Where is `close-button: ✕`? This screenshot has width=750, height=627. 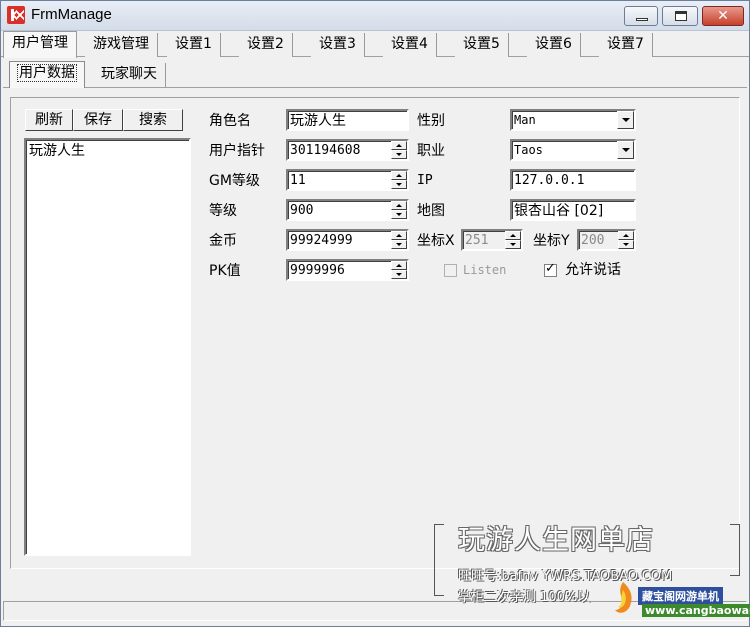 close-button: ✕ is located at coordinates (723, 16).